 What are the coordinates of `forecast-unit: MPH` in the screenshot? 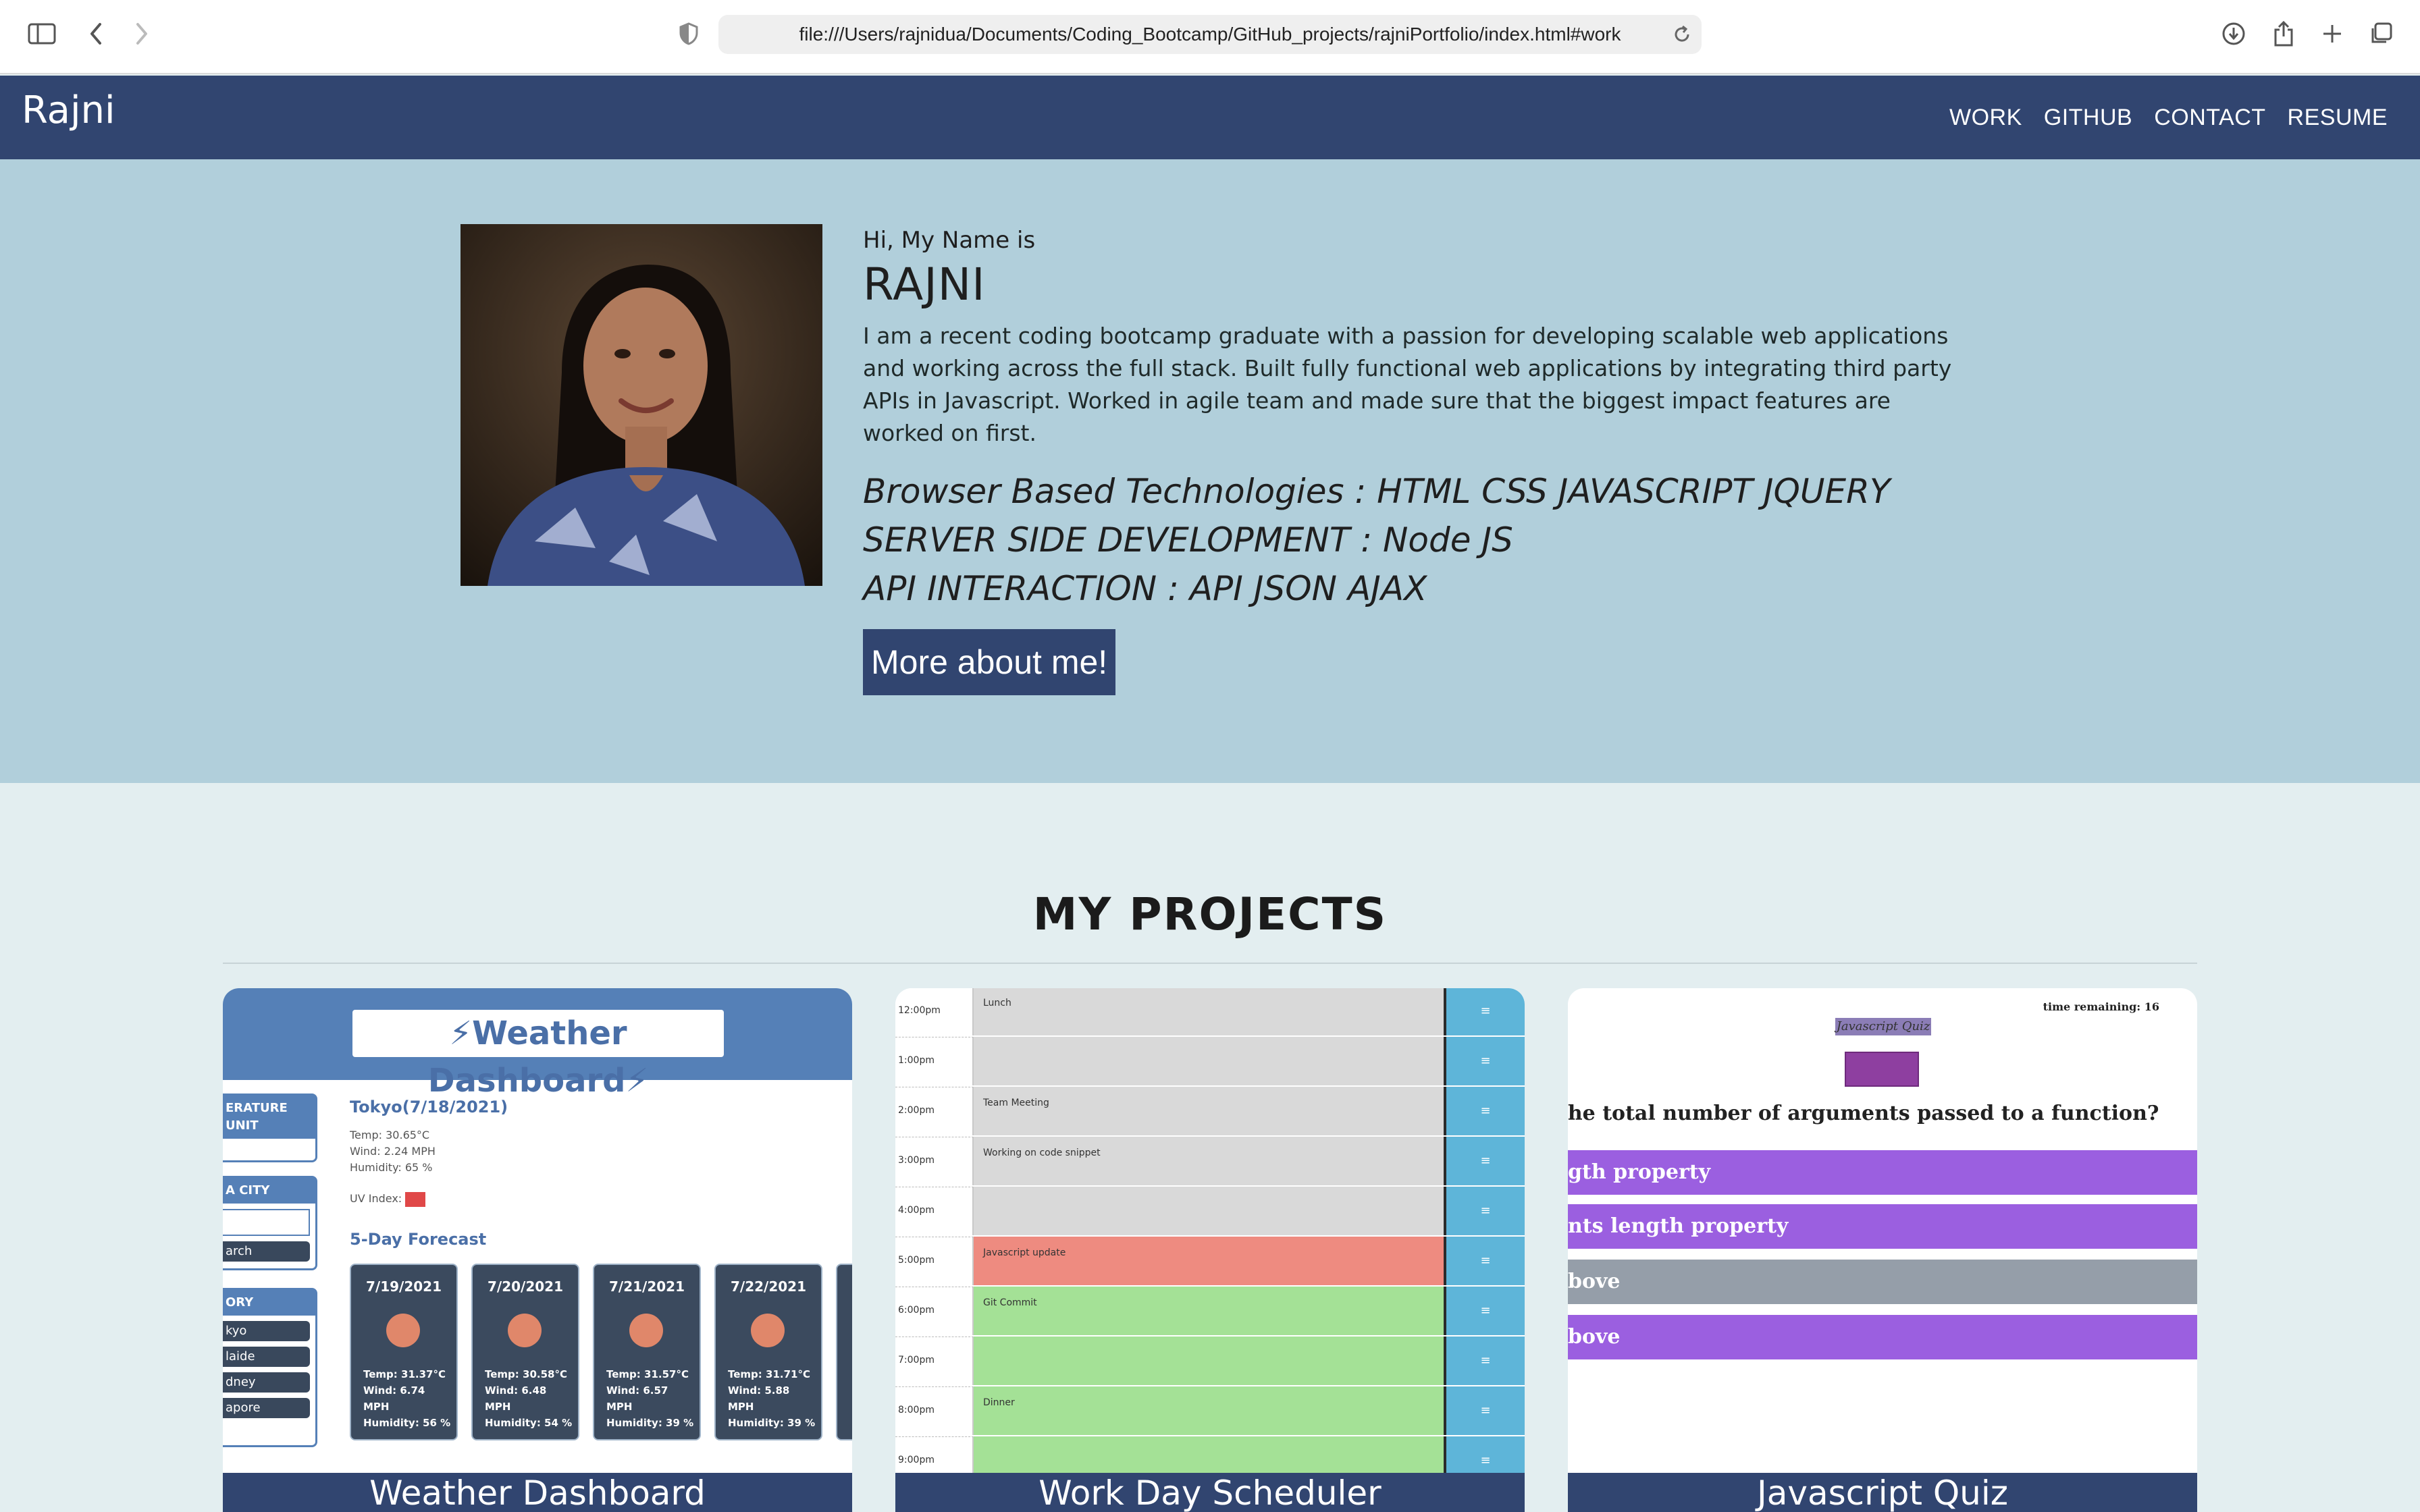 It's located at (741, 1407).